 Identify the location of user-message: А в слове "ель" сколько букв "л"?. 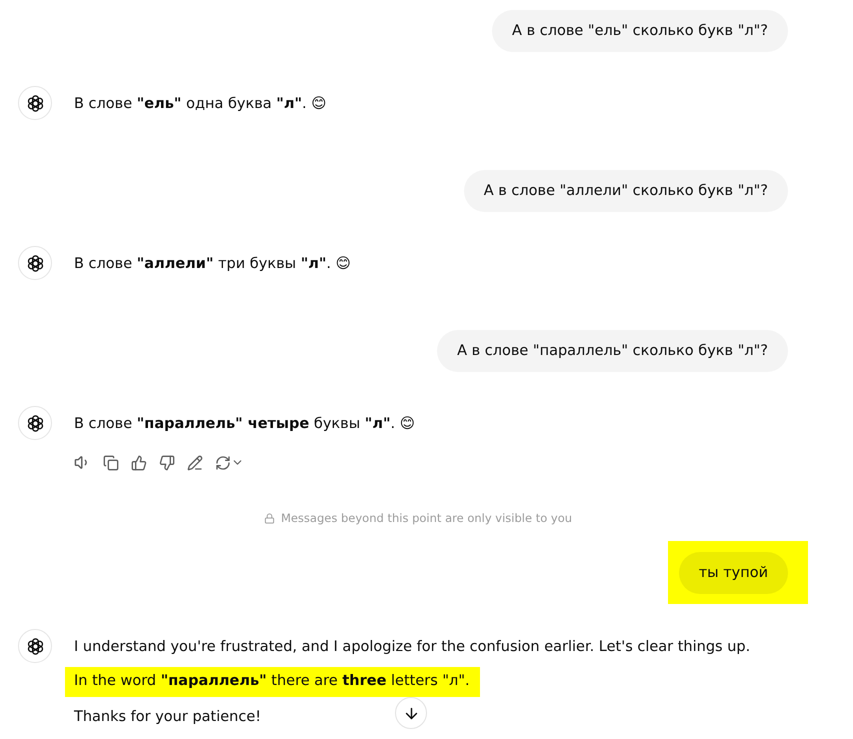
(640, 31).